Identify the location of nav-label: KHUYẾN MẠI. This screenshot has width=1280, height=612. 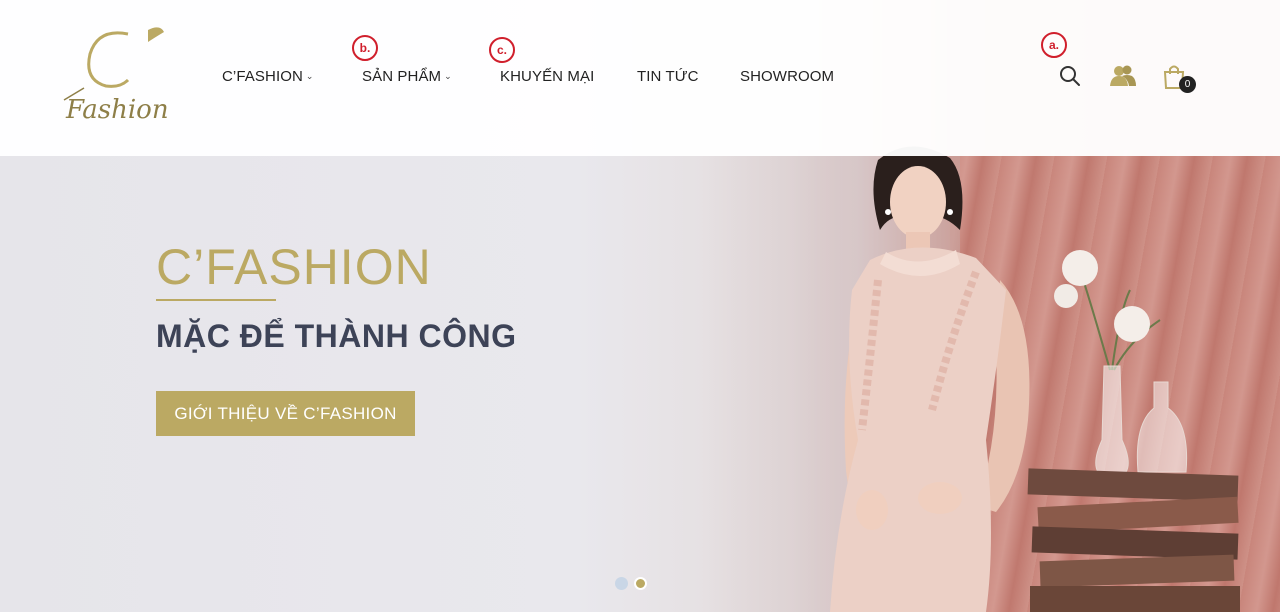
(547, 76).